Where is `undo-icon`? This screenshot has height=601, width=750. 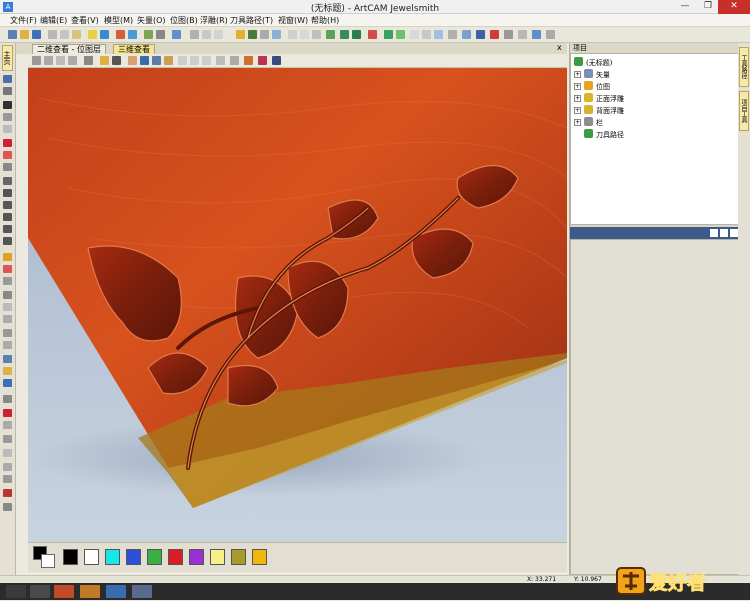 undo-icon is located at coordinates (92, 34).